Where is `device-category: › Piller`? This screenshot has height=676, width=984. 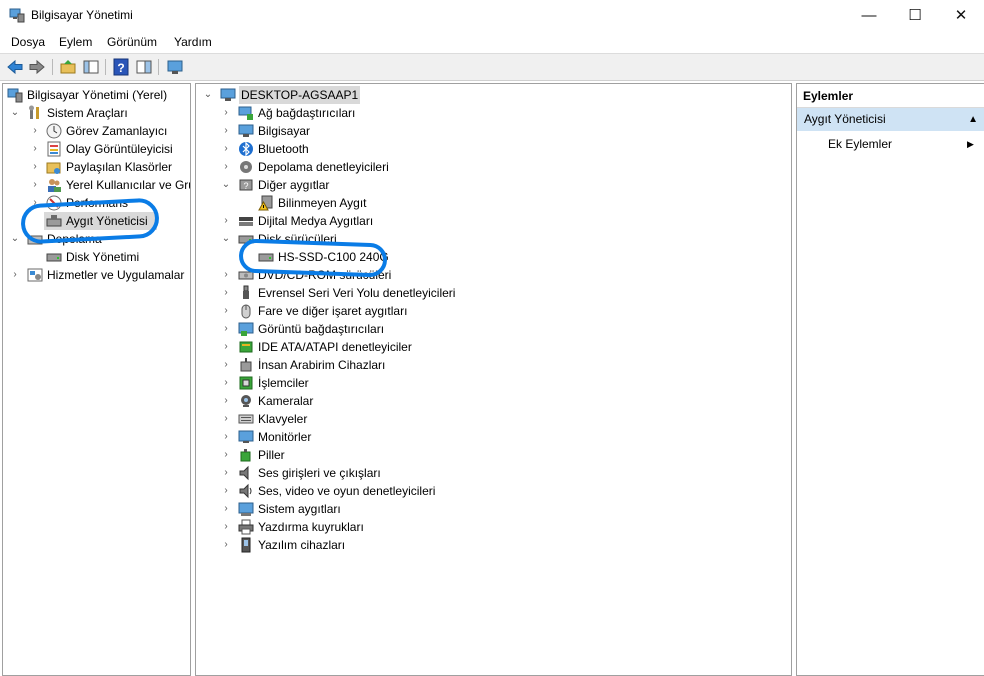 device-category: › Piller is located at coordinates (505, 455).